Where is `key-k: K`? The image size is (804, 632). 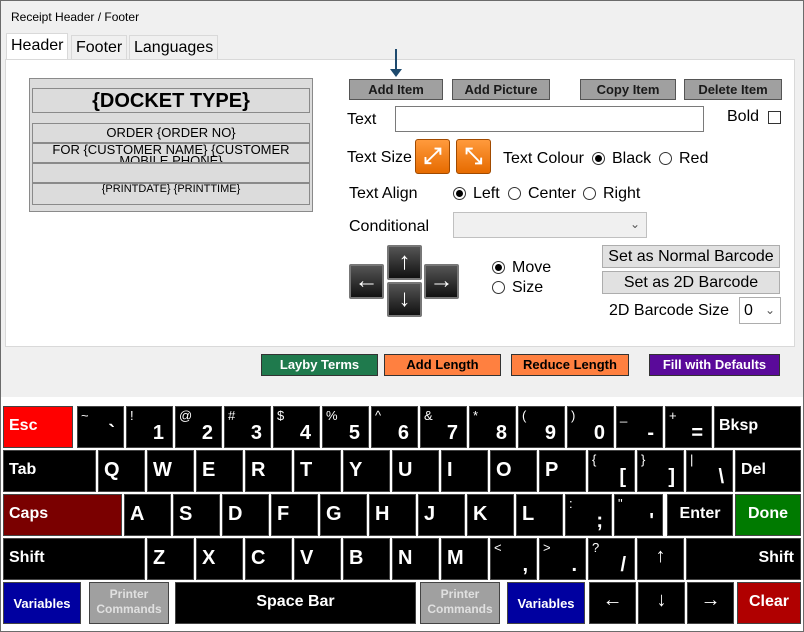 key-k: K is located at coordinates (490, 515).